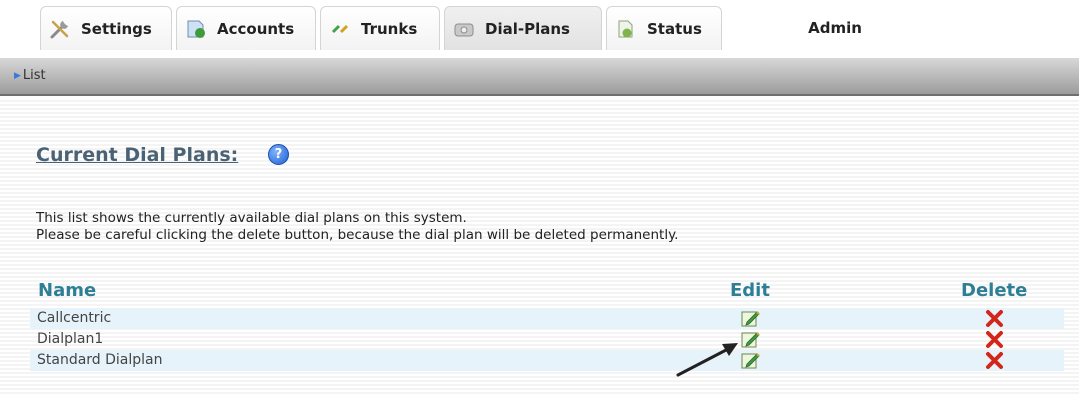 Image resolution: width=1079 pixels, height=394 pixels. I want to click on tab-status: Status, so click(664, 28).